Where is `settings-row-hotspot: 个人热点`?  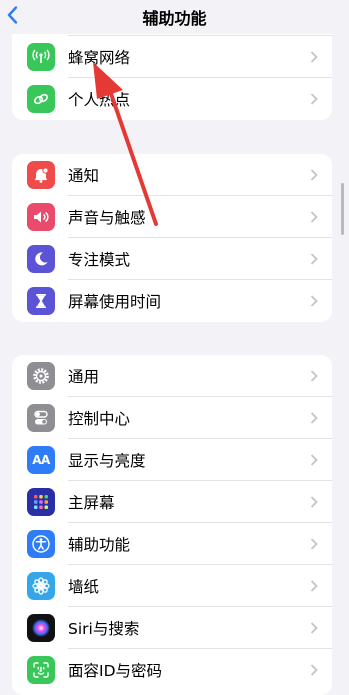 settings-row-hotspot: 个人热点 is located at coordinates (172, 99).